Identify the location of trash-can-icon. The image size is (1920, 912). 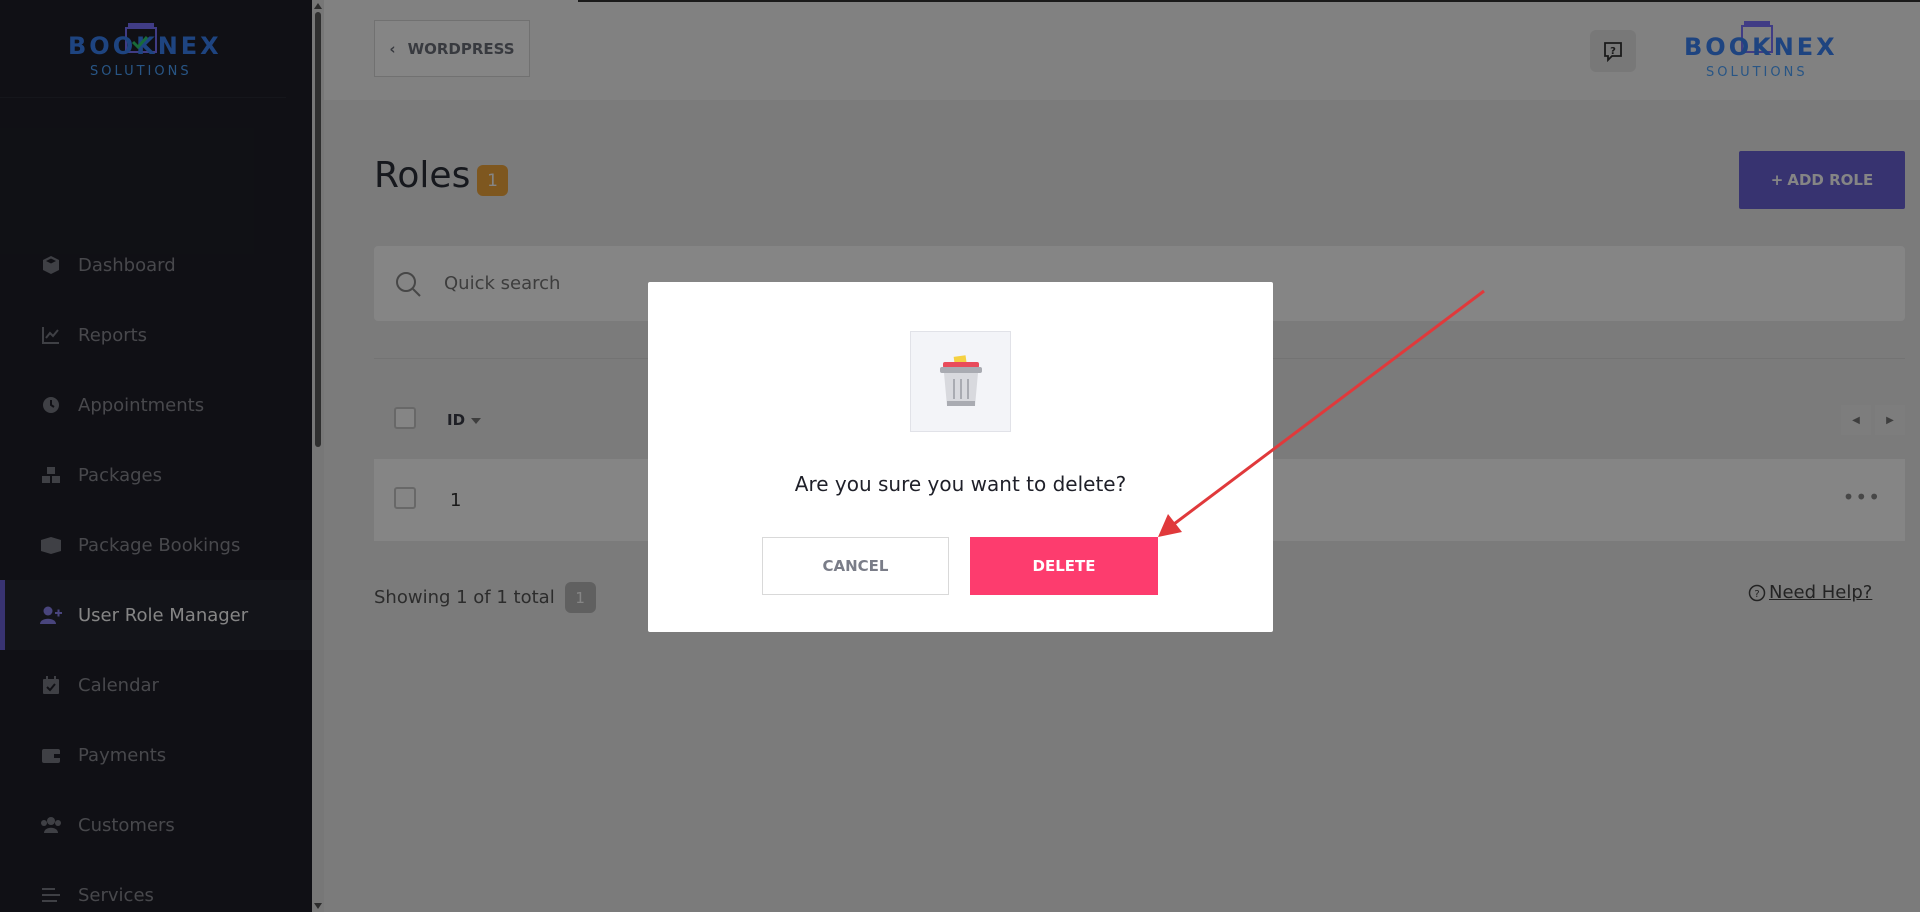
(960, 380).